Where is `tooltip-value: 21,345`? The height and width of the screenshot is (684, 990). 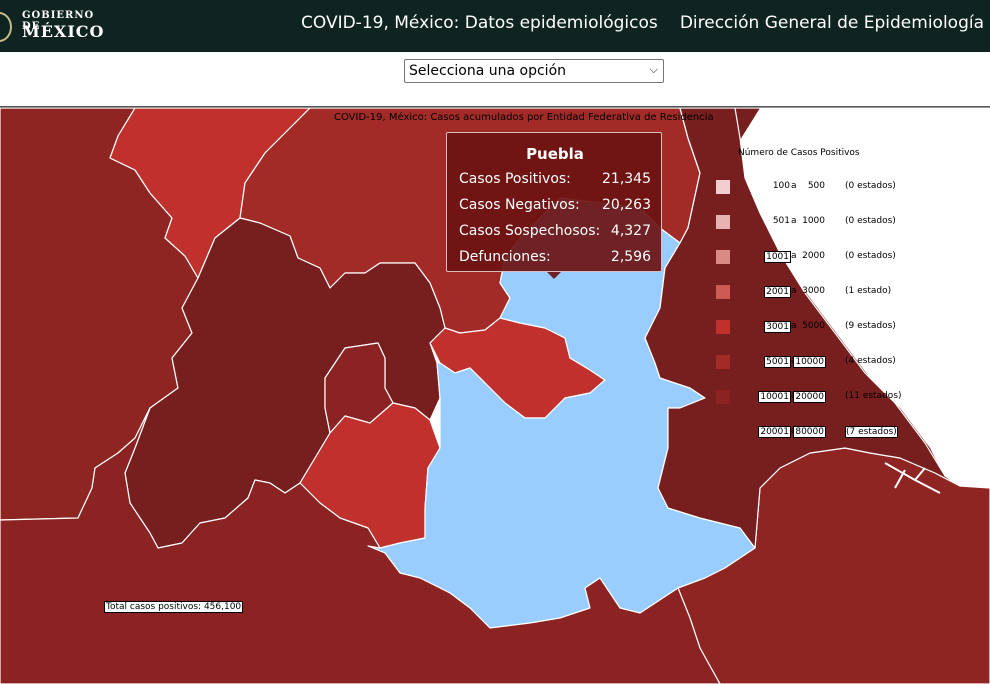
tooltip-value: 21,345 is located at coordinates (626, 179).